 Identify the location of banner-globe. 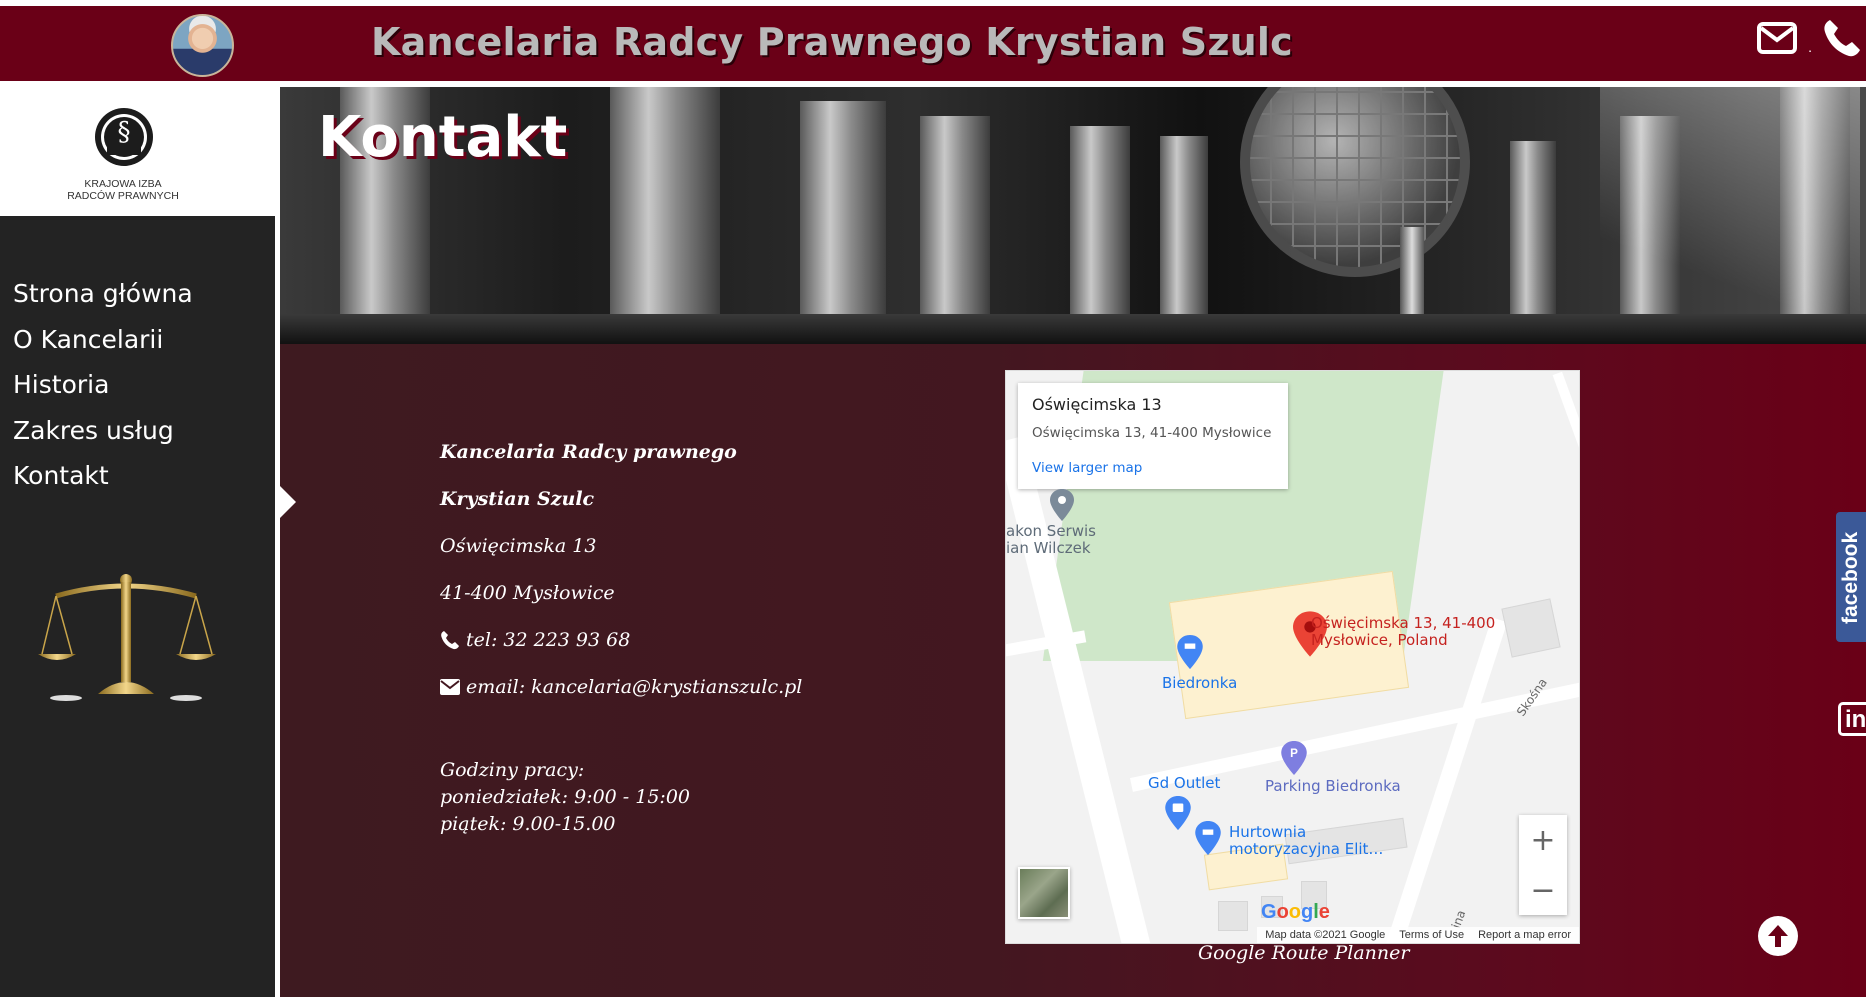
(1355, 182).